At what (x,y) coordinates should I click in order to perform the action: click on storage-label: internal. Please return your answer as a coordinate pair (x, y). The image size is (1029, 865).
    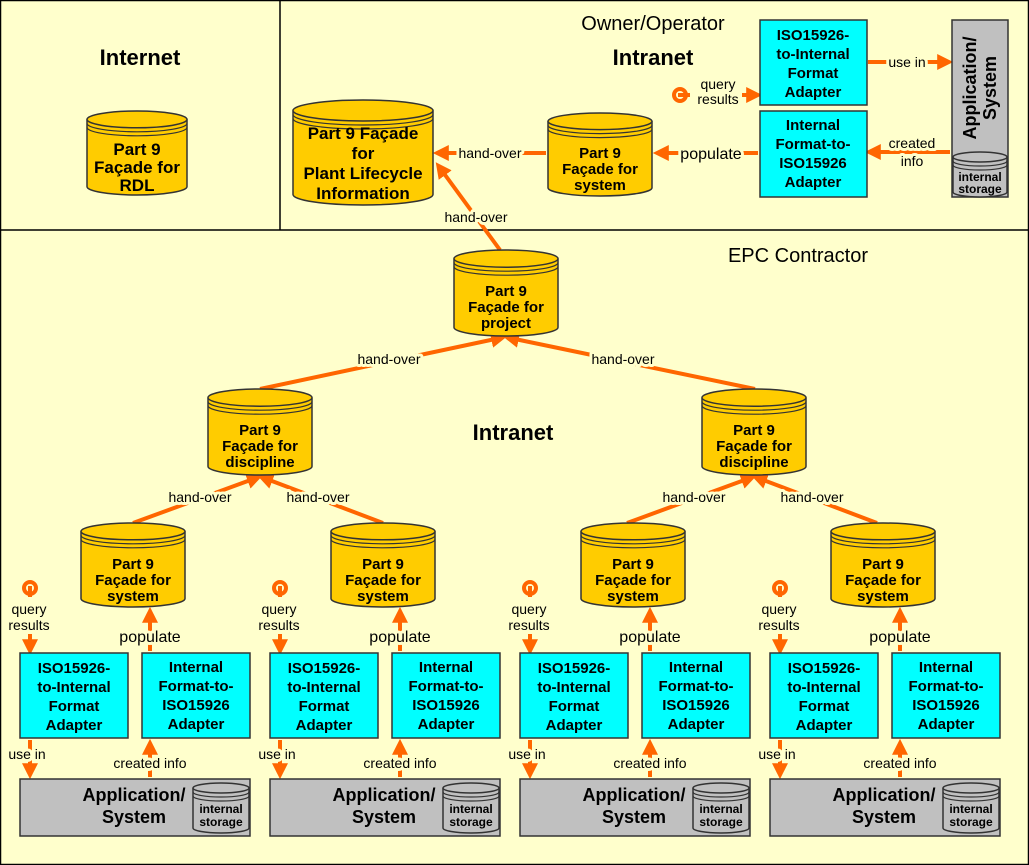
    Looking at the image, I should click on (720, 809).